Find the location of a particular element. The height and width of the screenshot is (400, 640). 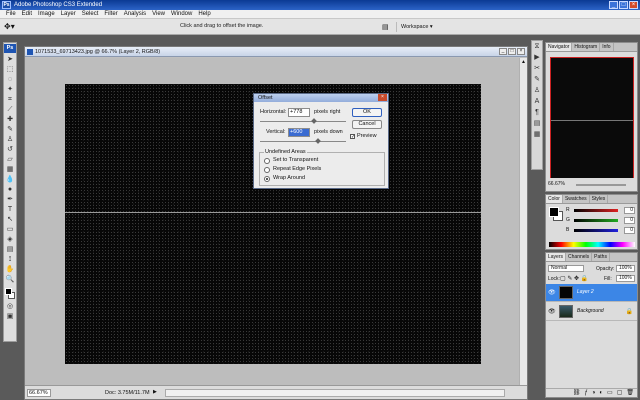

tab-navigator: Navigator is located at coordinates (559, 47).